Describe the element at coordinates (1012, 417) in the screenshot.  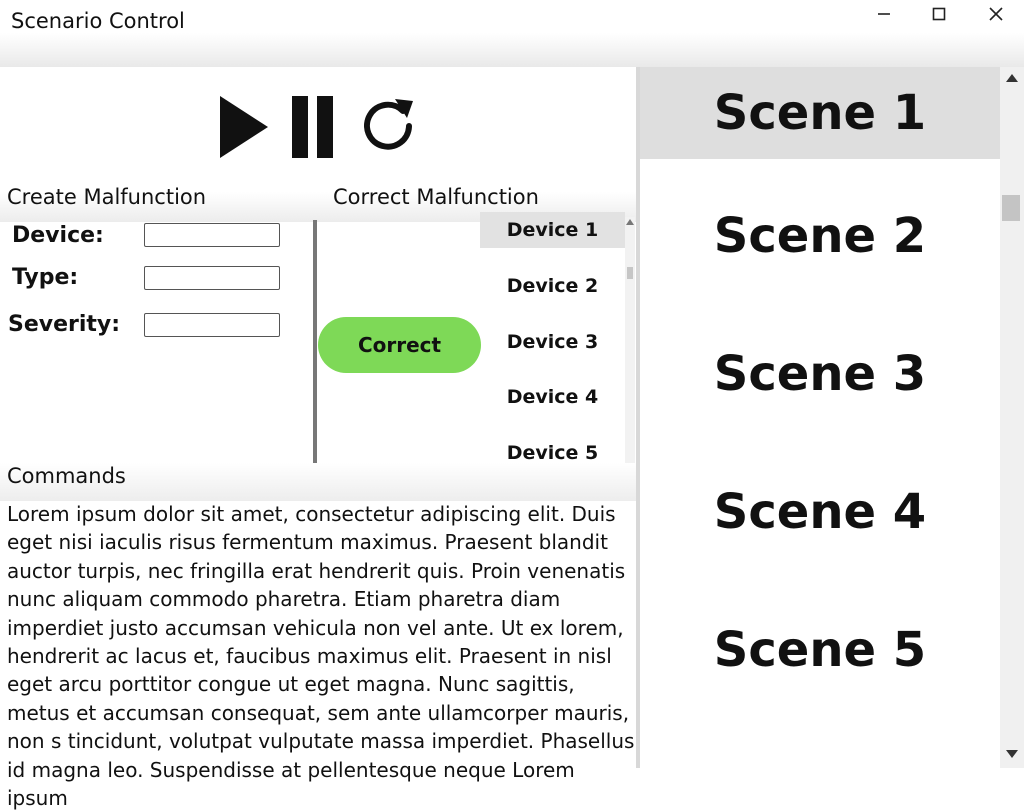
I see `scene-list-scrollbar` at that location.